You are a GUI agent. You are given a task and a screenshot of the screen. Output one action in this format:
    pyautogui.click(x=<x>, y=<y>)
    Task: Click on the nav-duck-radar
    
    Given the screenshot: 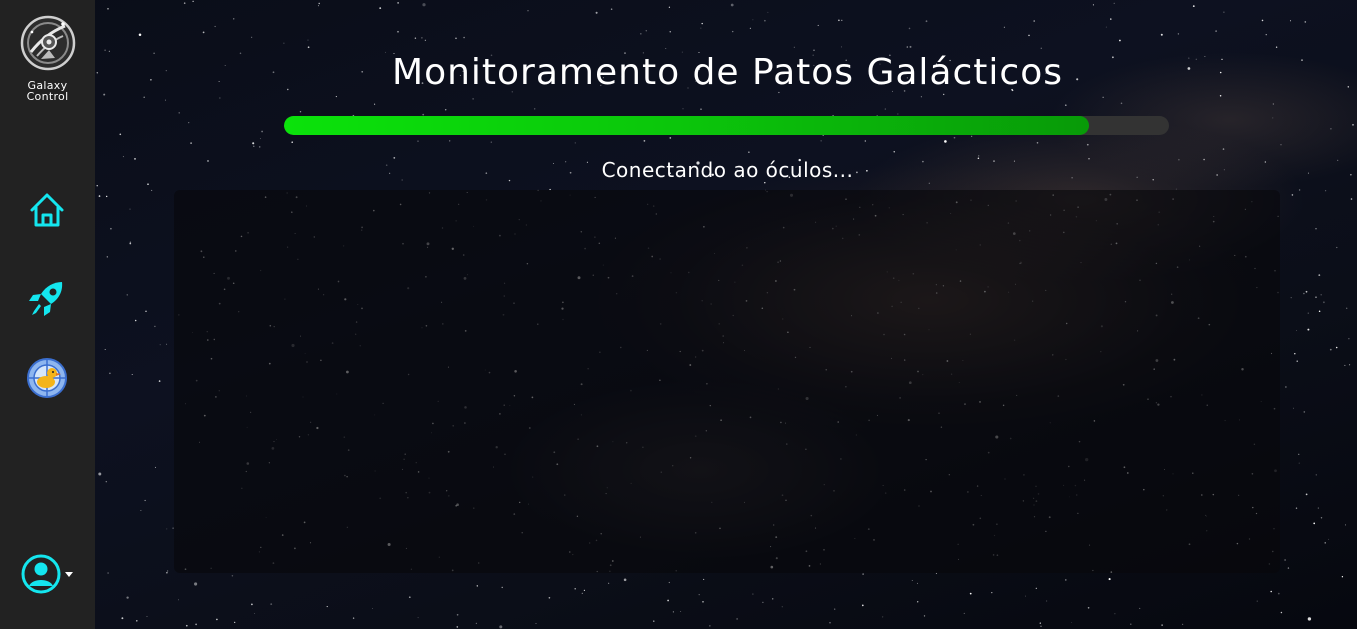 What is the action you would take?
    pyautogui.click(x=47, y=378)
    